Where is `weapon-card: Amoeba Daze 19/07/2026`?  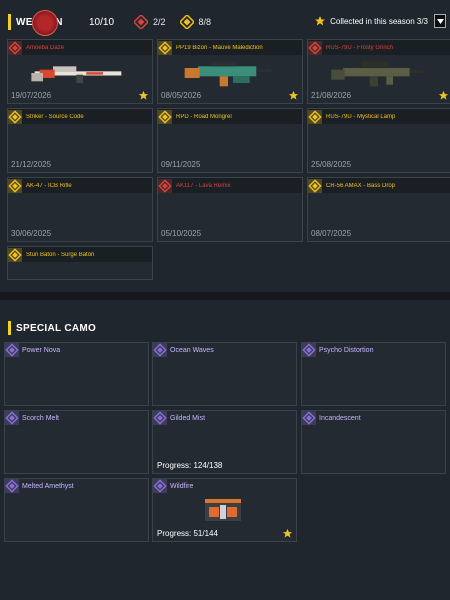 weapon-card: Amoeba Daze 19/07/2026 is located at coordinates (80, 71).